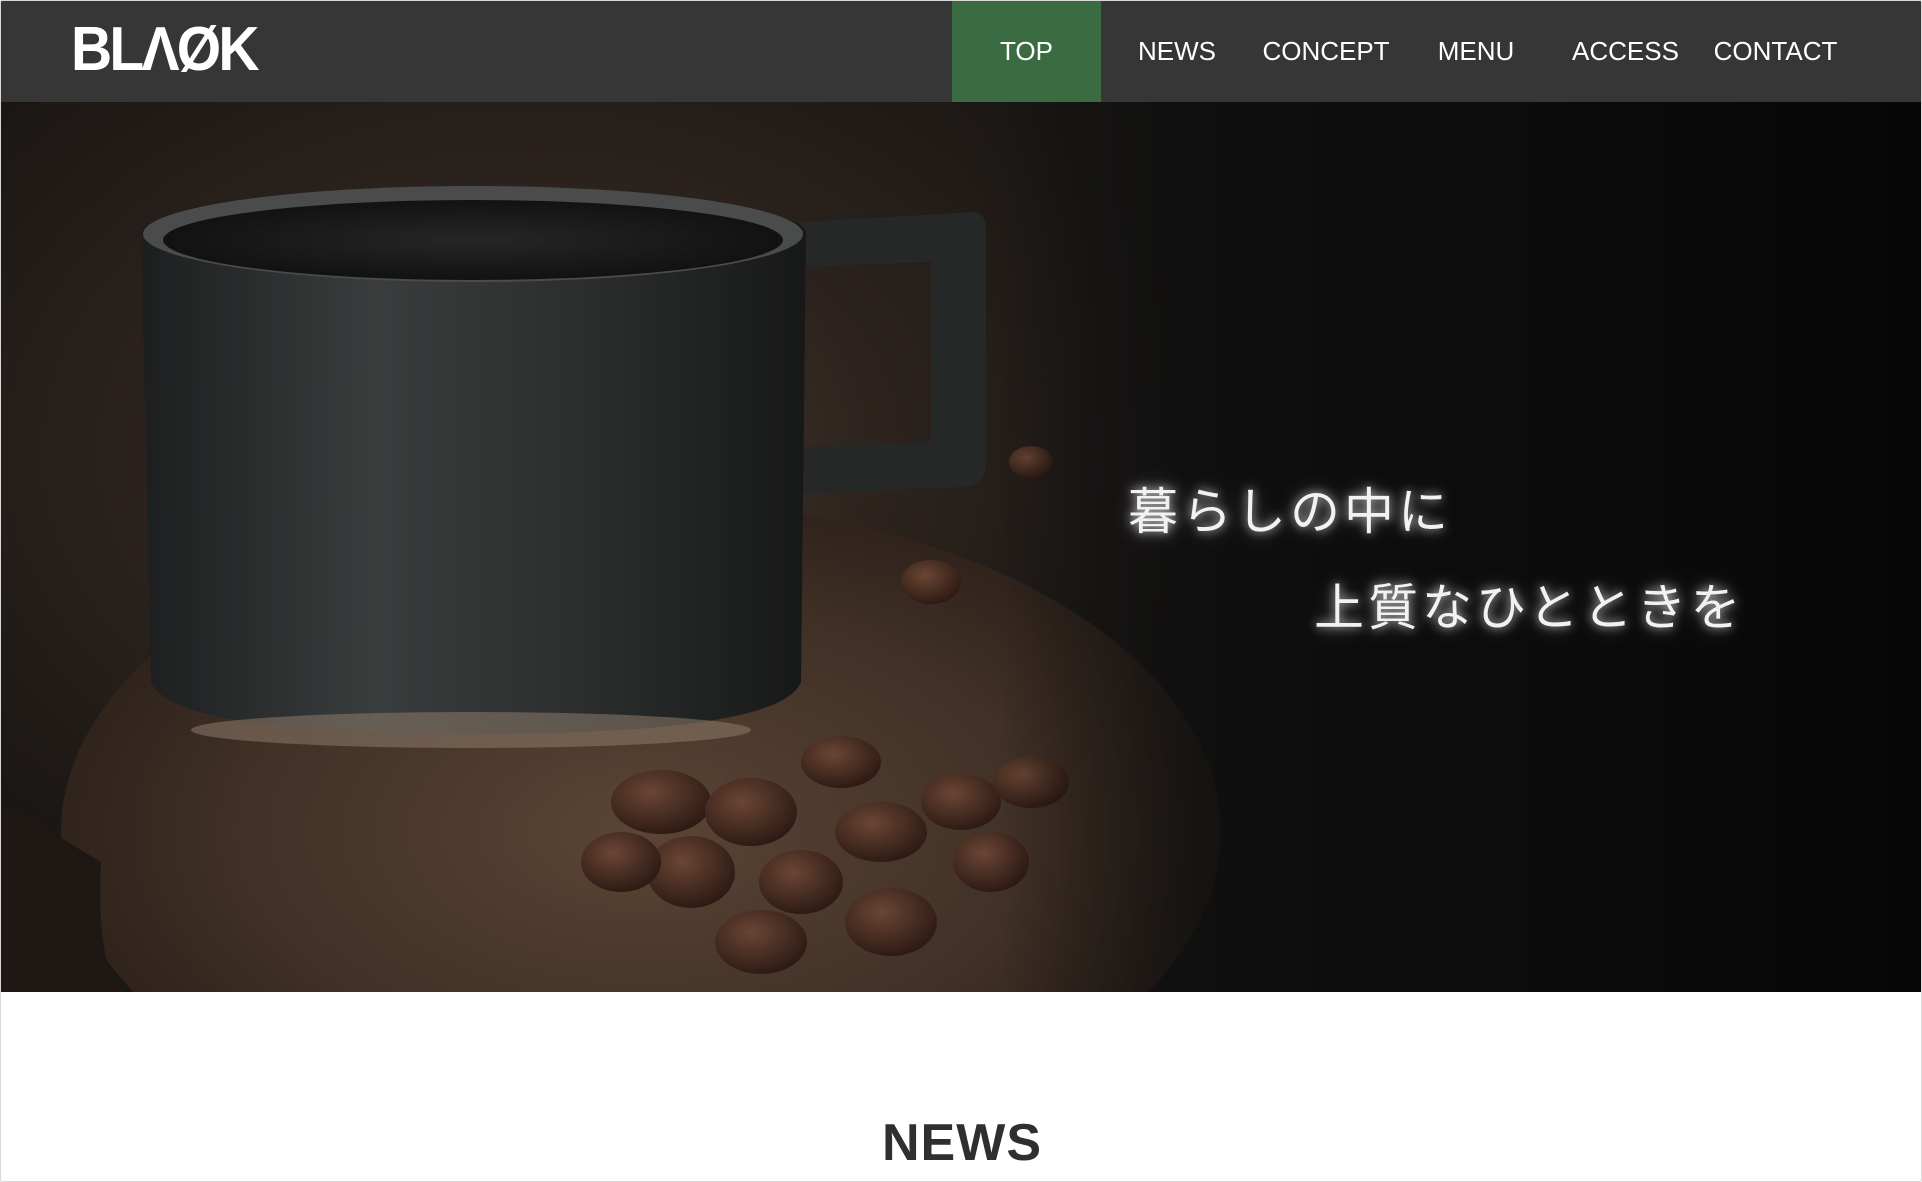 This screenshot has width=1922, height=1182. Describe the element at coordinates (1326, 51) in the screenshot. I see `nav-item-concept: CONCEPT` at that location.